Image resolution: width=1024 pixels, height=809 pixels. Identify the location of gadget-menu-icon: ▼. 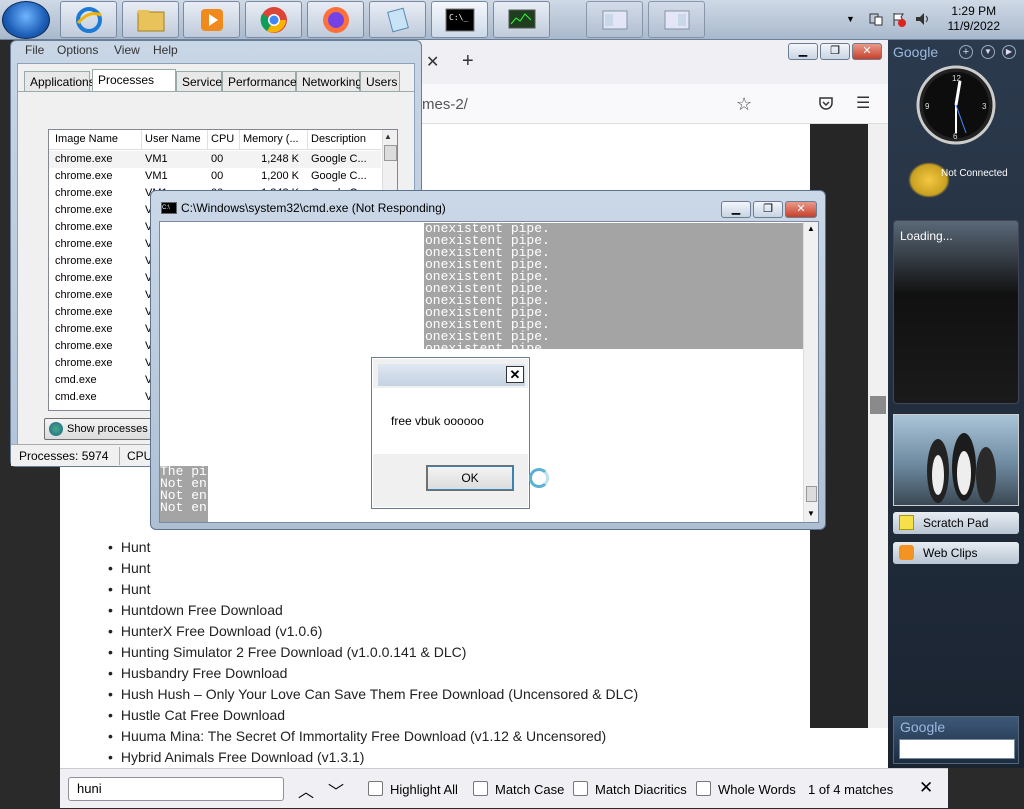
(988, 52).